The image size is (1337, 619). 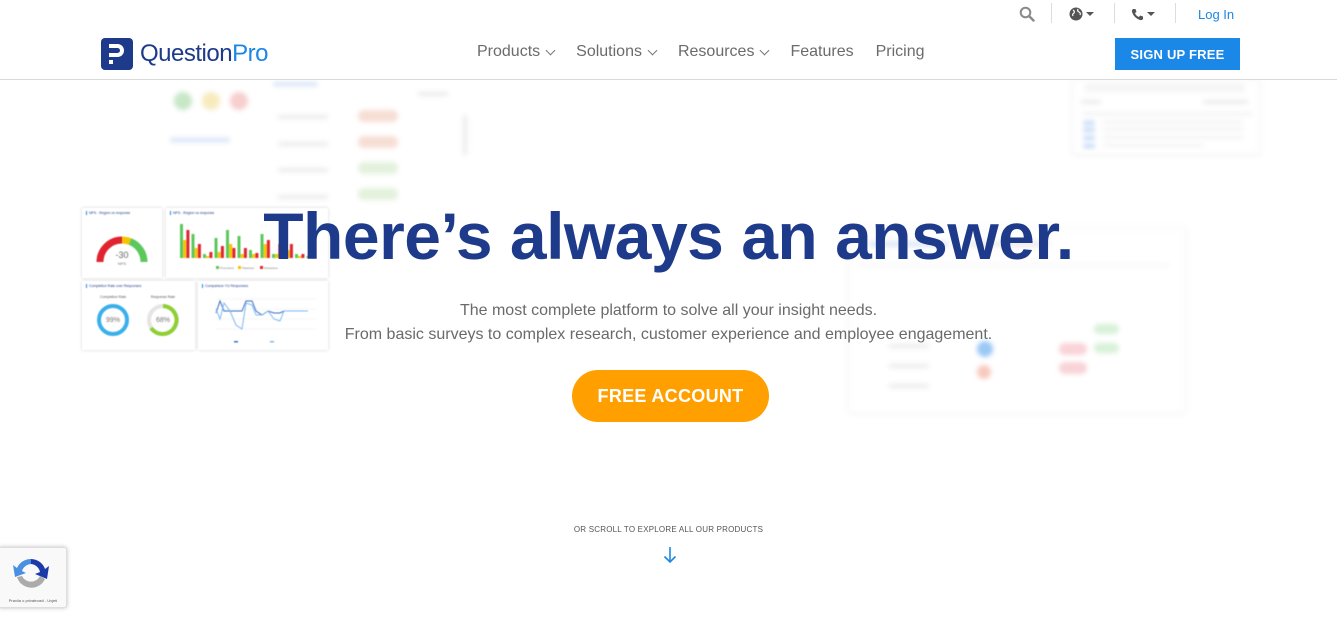 I want to click on nav-item-products: Products, so click(x=516, y=52).